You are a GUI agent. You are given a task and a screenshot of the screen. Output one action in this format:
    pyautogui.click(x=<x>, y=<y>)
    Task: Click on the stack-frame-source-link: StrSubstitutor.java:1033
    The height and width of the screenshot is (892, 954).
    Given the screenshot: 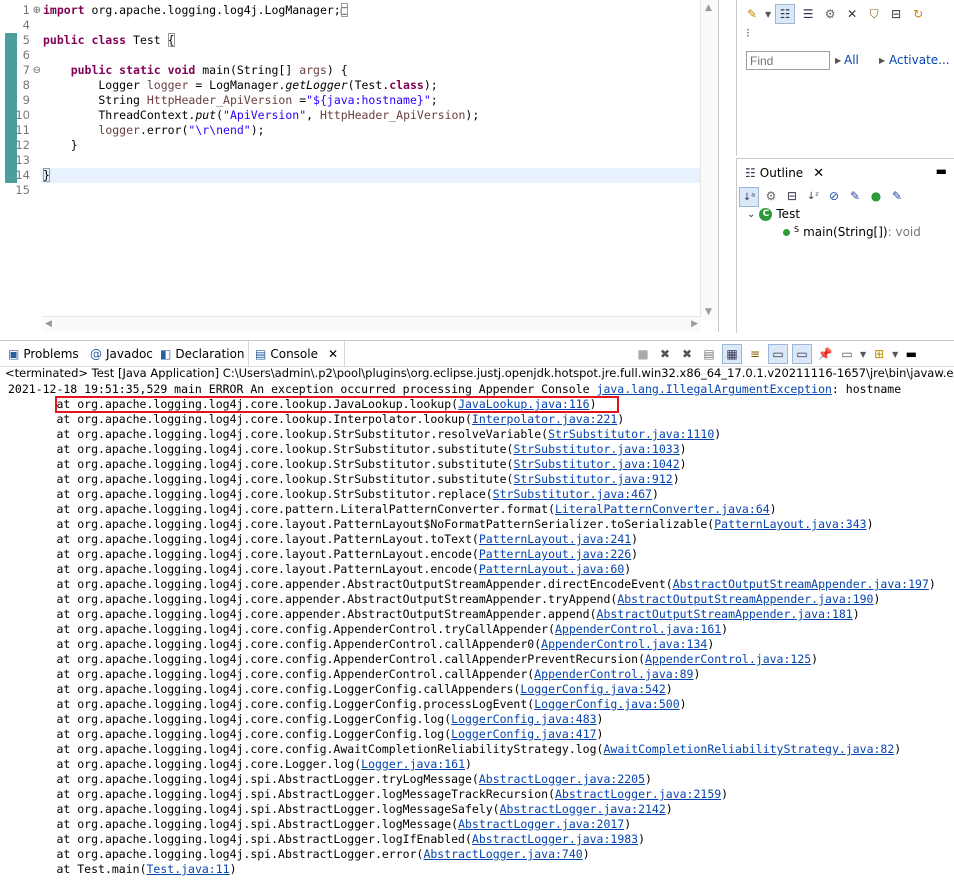 What is the action you would take?
    pyautogui.click(x=596, y=449)
    